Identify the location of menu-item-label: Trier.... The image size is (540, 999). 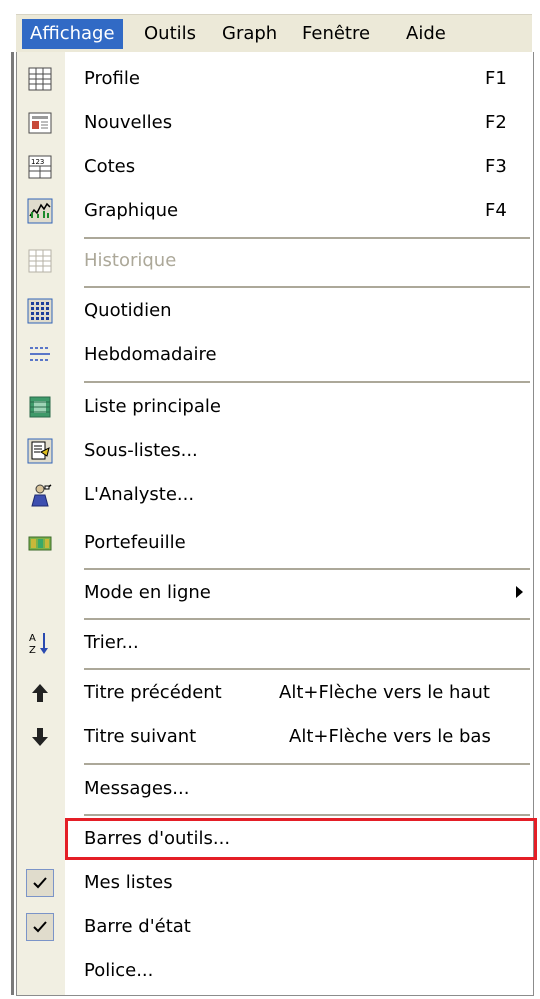
(111, 642).